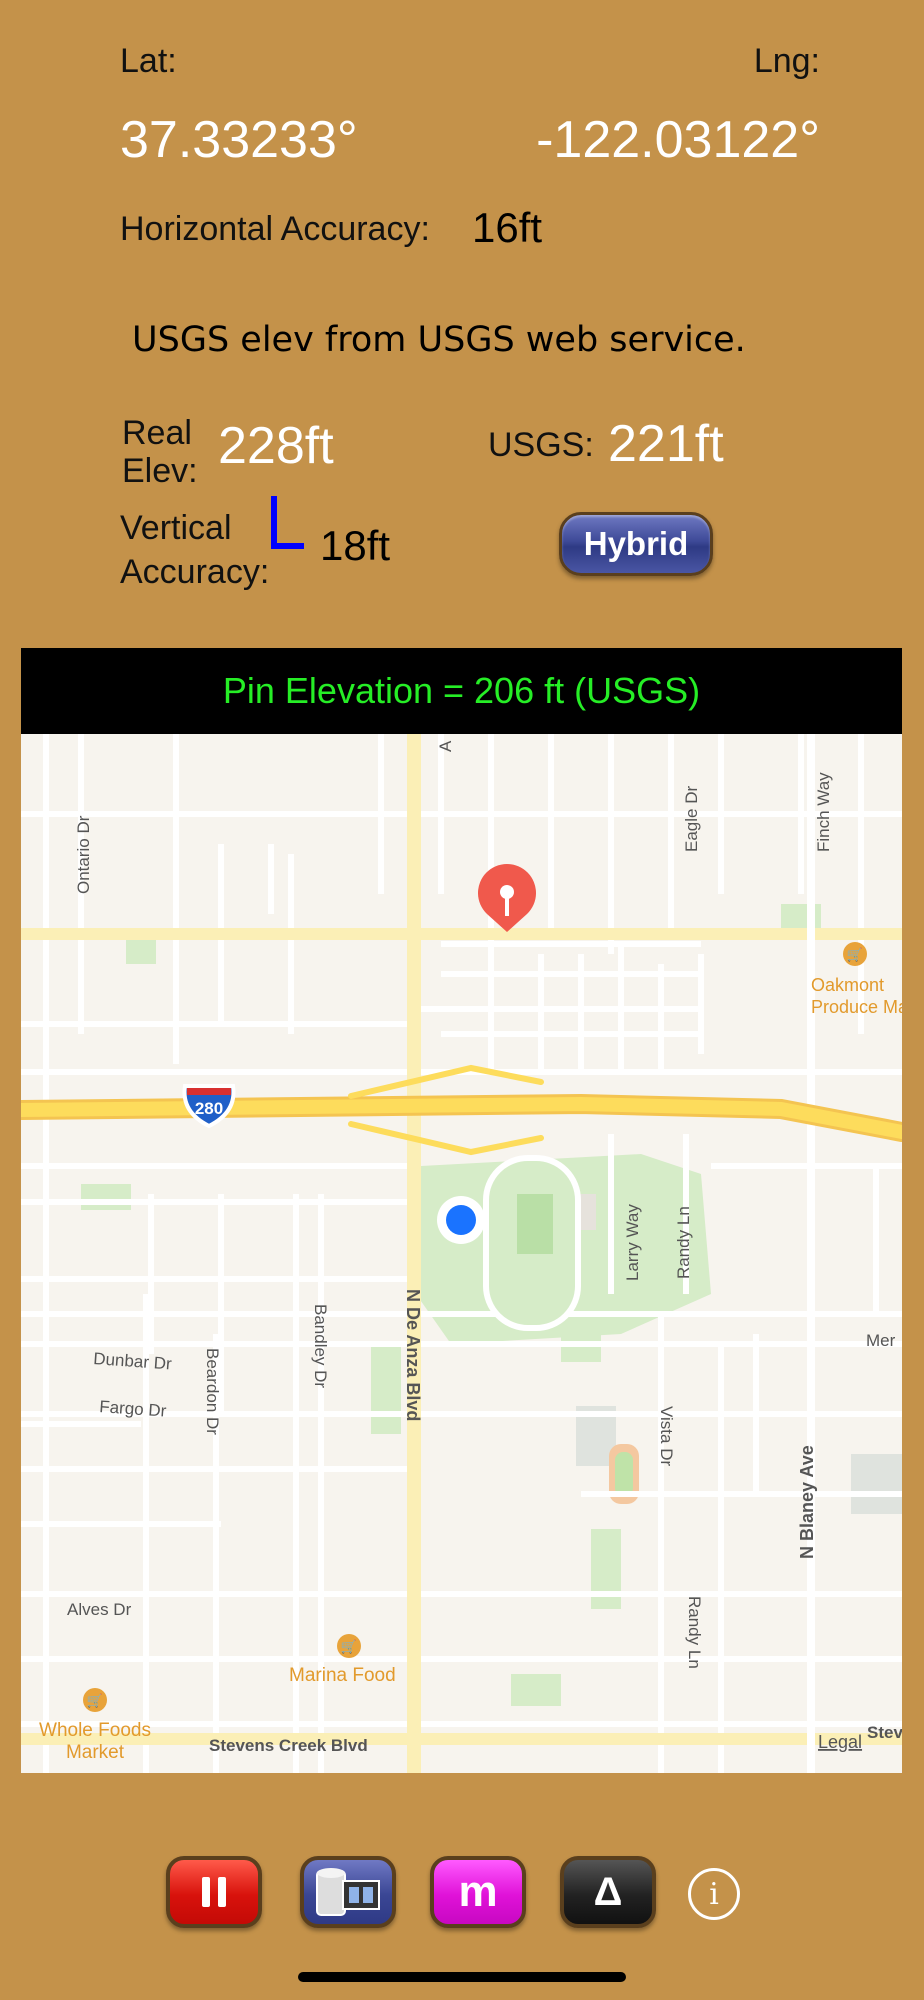 The image size is (924, 2000). Describe the element at coordinates (276, 446) in the screenshot. I see `real-elevation-value: 228ft` at that location.